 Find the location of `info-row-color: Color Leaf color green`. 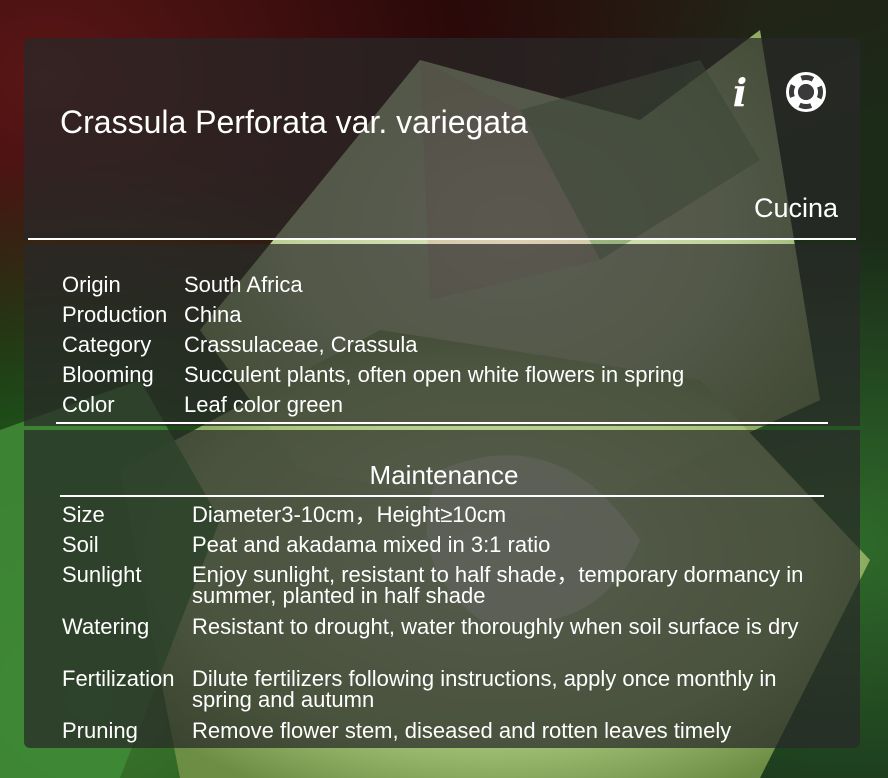

info-row-color: Color Leaf color green is located at coordinates (202, 405).